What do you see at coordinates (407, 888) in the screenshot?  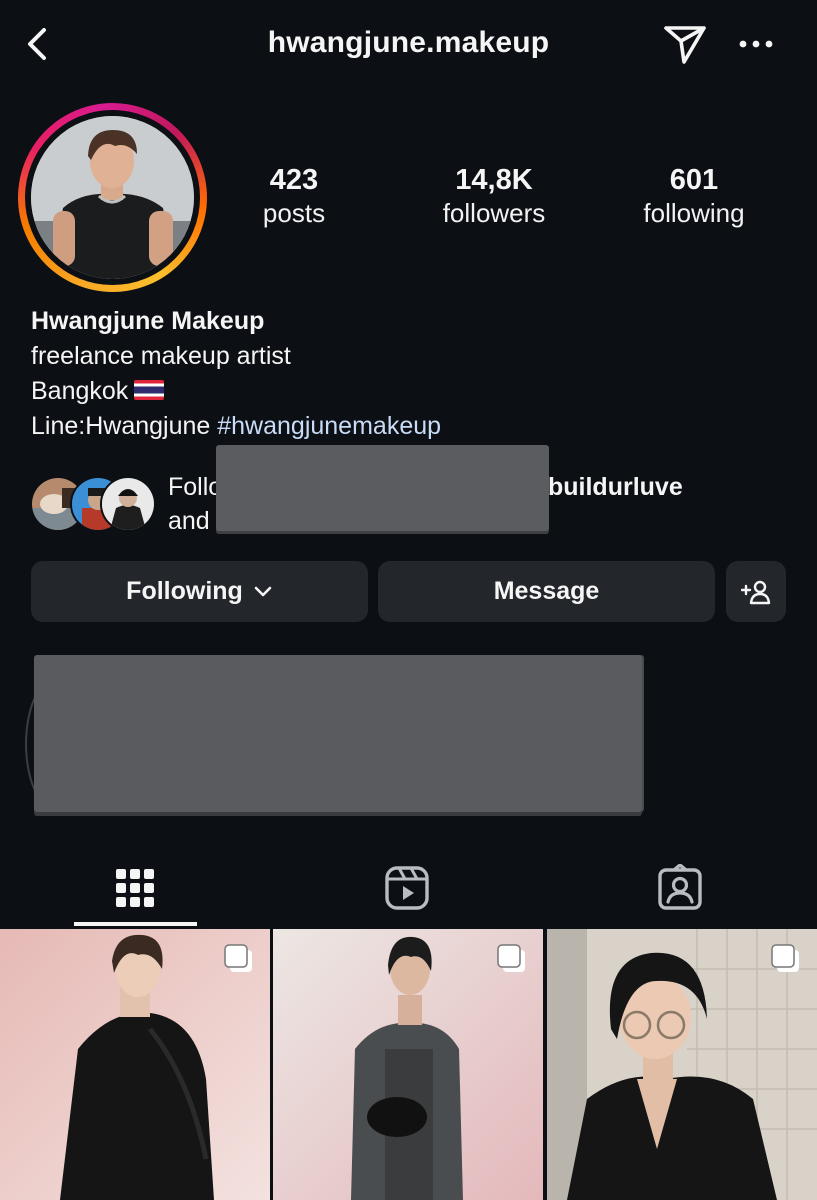 I see `reels-icon` at bounding box center [407, 888].